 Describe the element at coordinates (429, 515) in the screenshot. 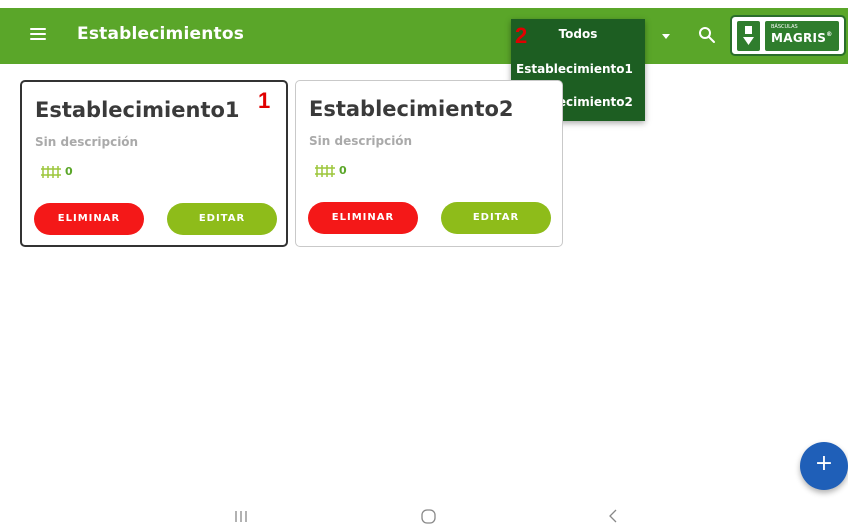

I see `home-icon` at that location.